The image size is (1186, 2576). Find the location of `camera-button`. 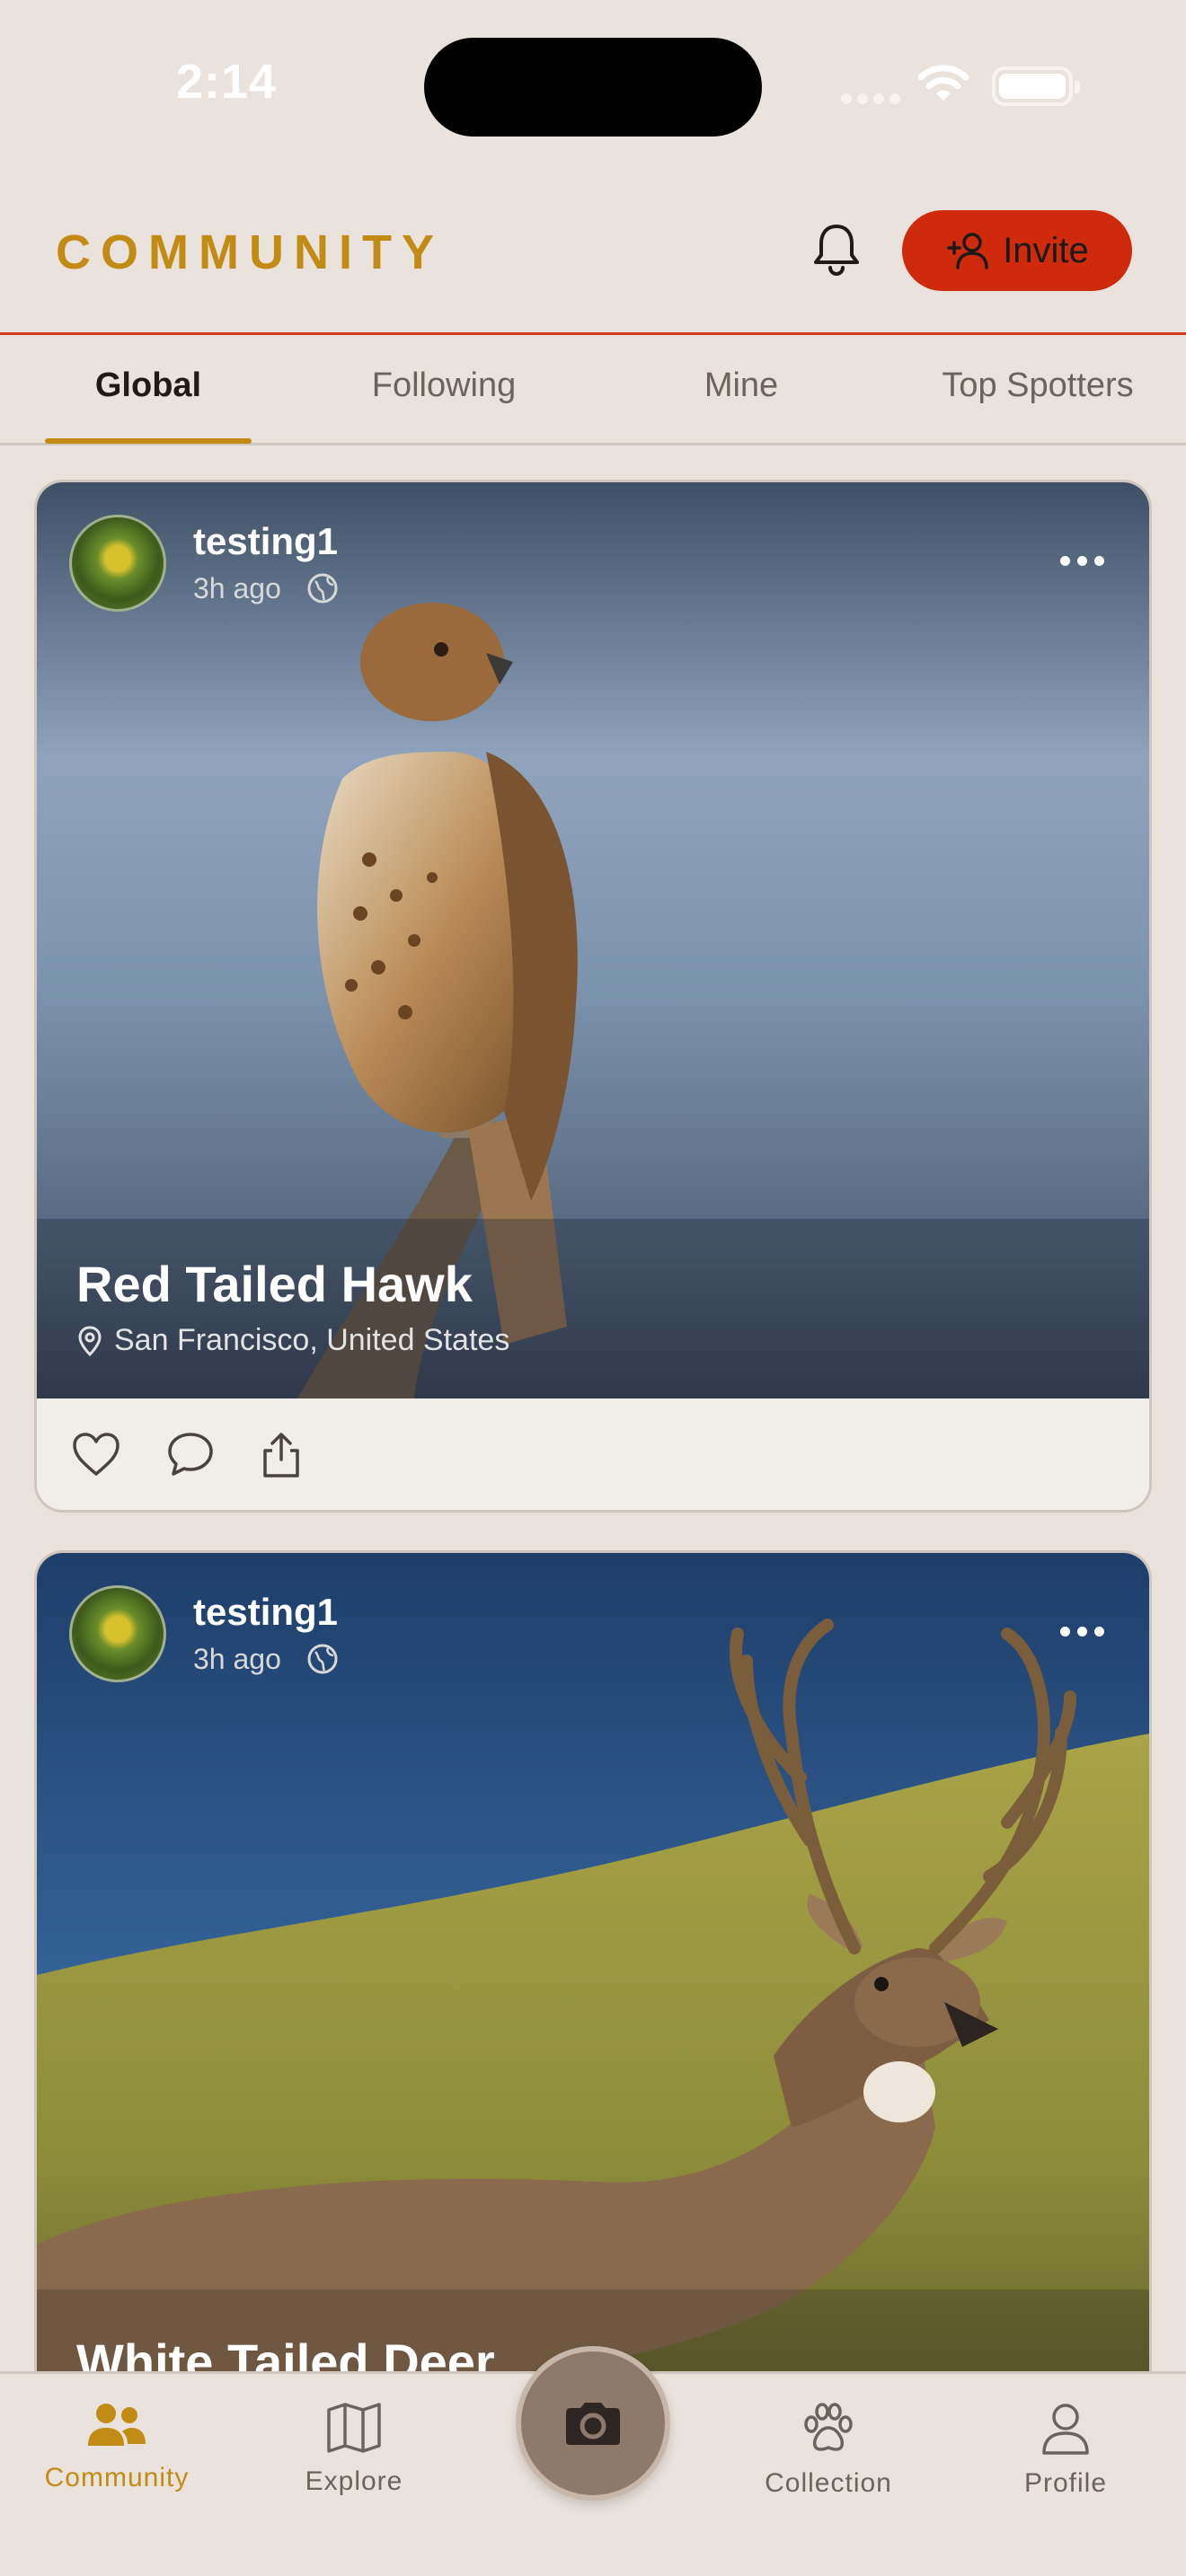

camera-button is located at coordinates (593, 2423).